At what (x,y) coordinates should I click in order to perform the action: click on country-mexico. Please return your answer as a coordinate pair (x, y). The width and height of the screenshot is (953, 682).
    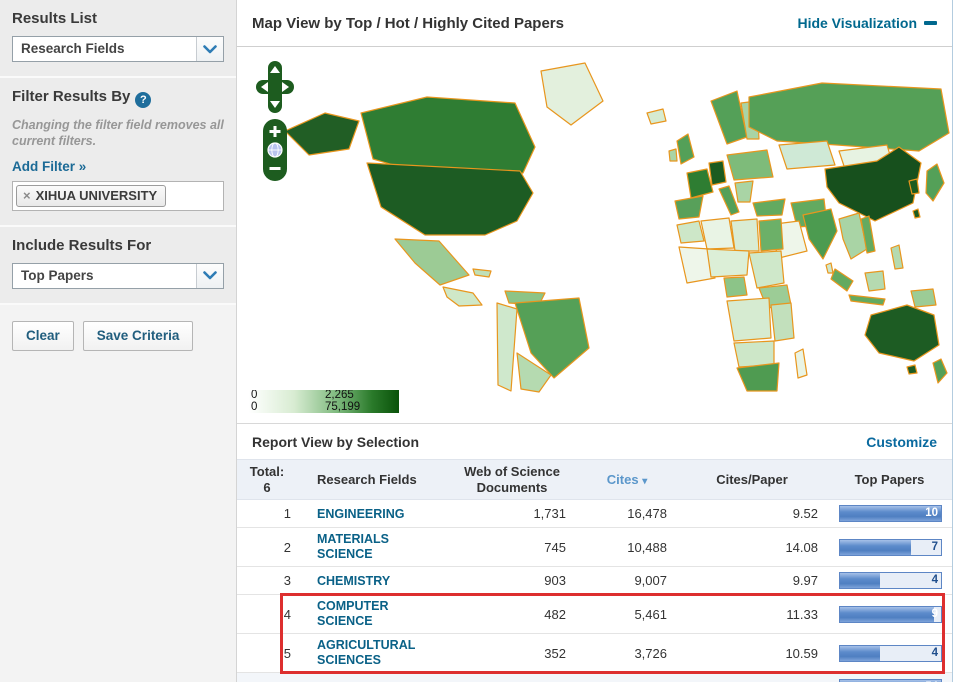
    Looking at the image, I should click on (432, 262).